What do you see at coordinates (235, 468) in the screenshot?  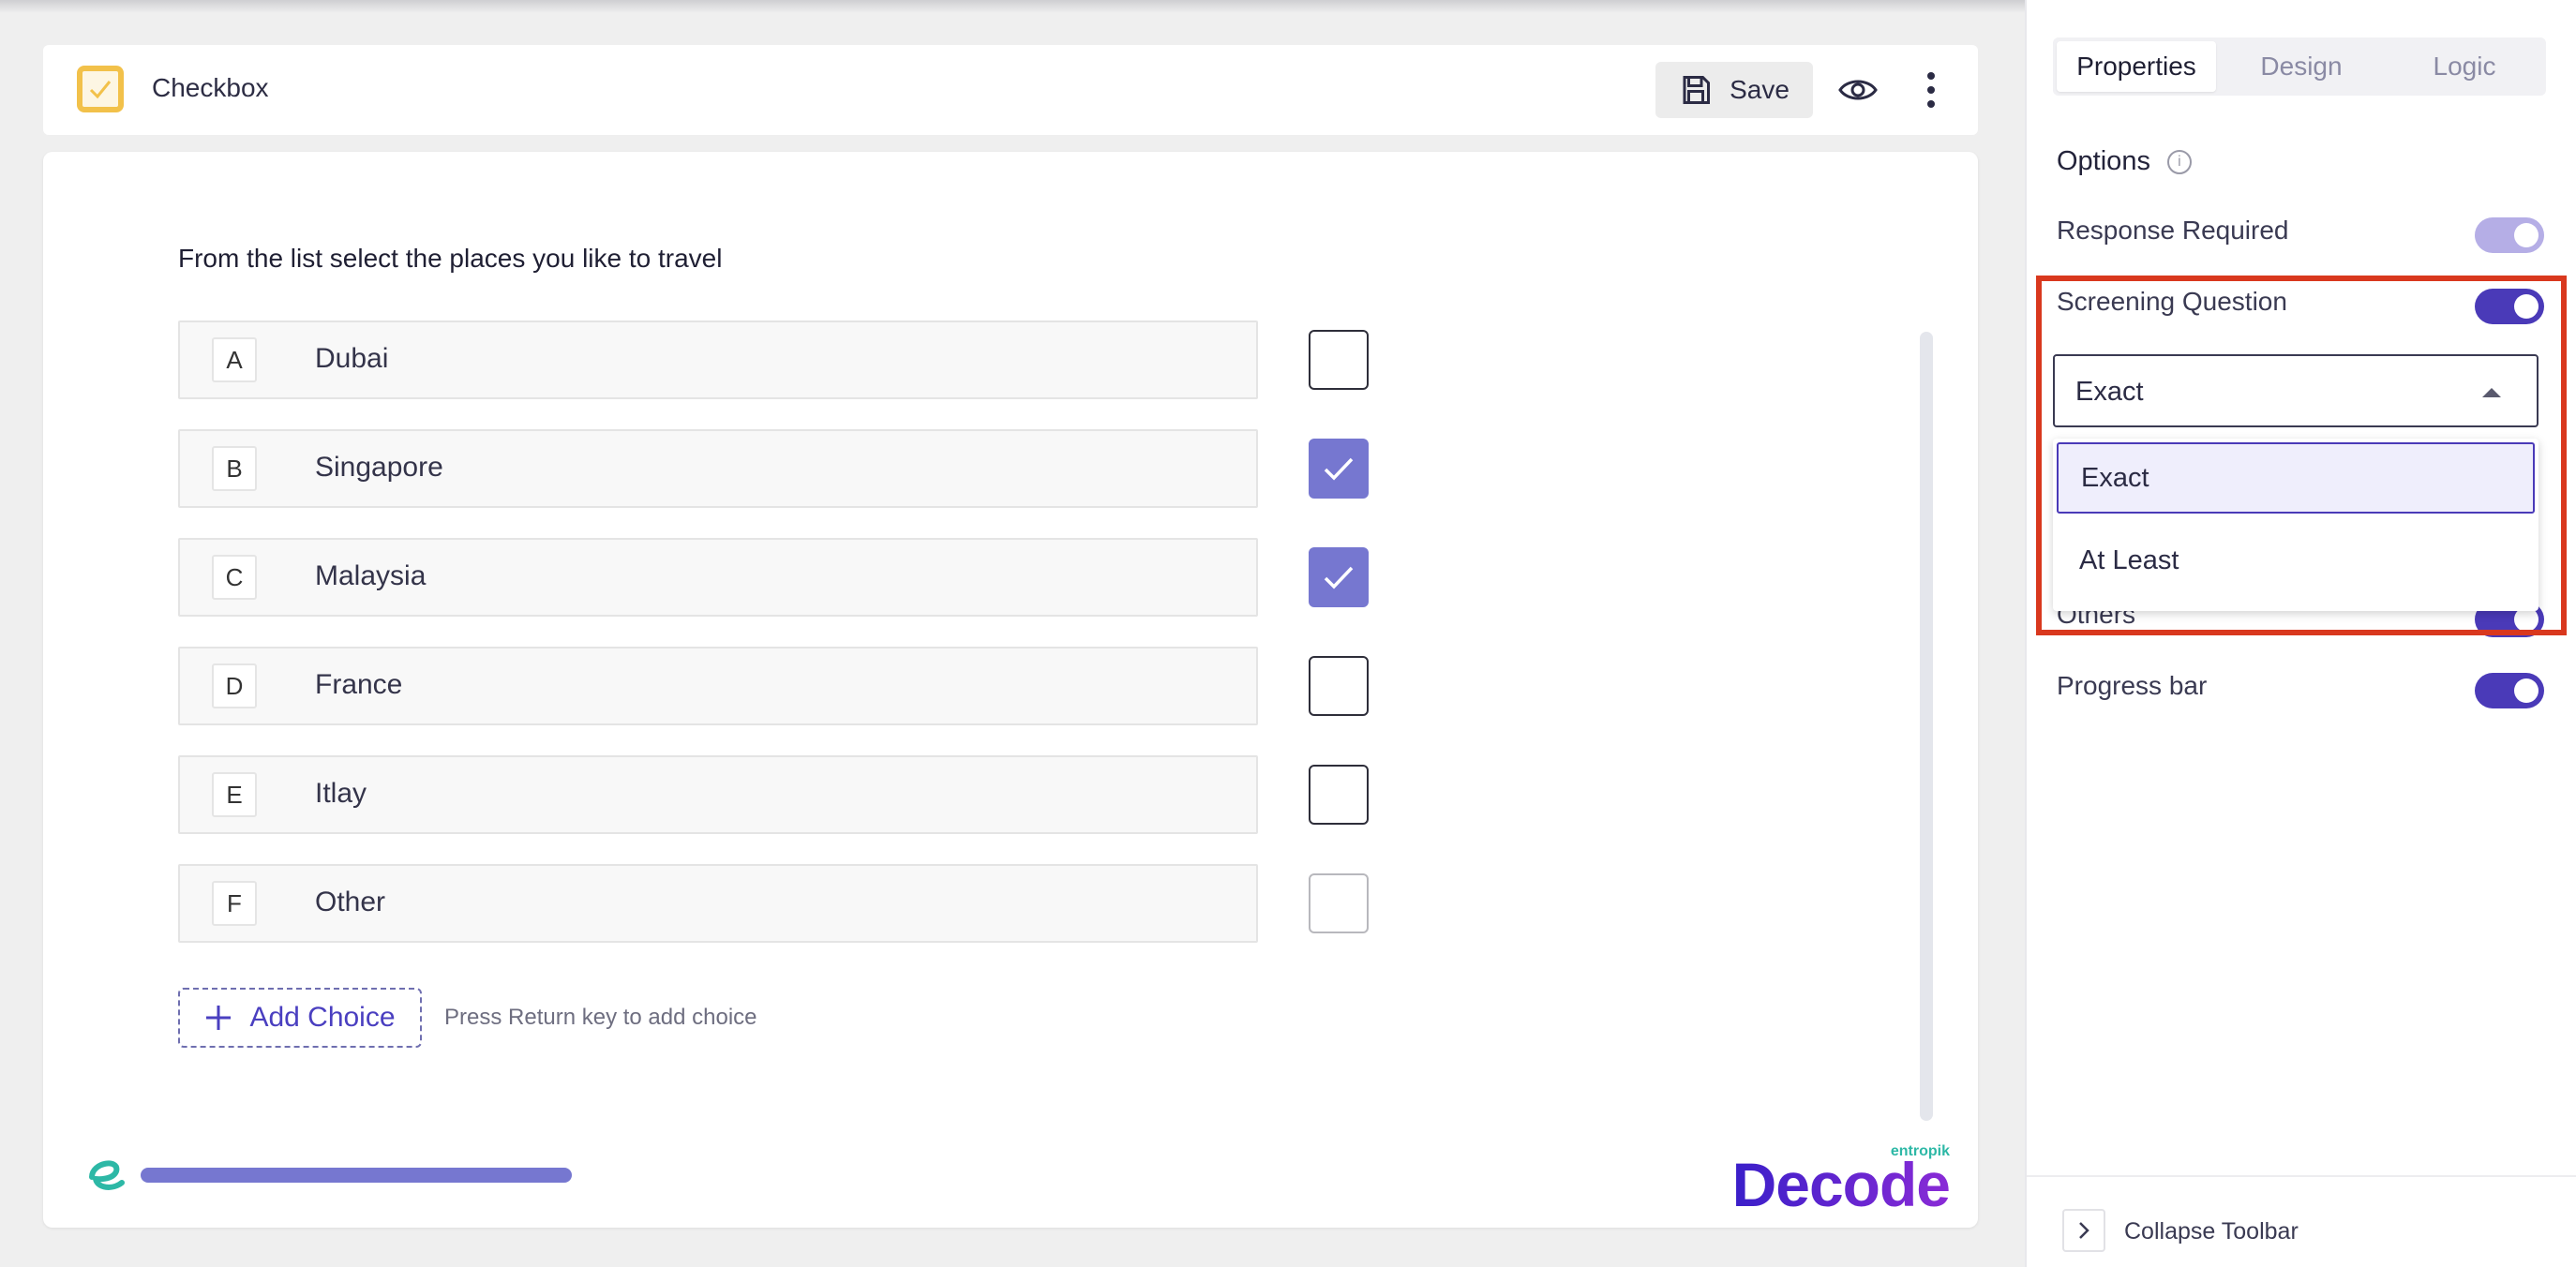 I see `choice-letter: B` at bounding box center [235, 468].